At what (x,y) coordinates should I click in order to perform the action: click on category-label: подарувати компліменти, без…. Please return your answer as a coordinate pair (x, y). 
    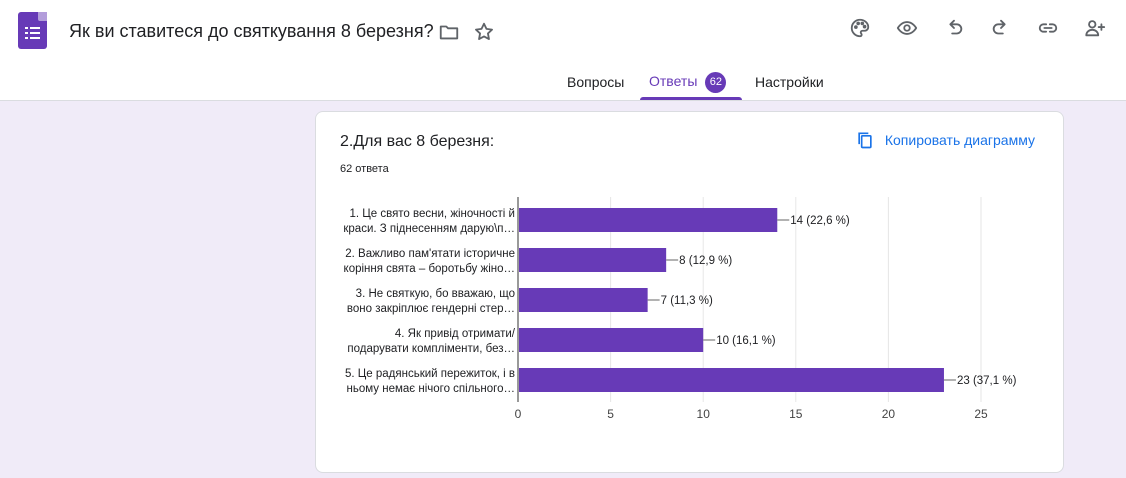
    Looking at the image, I should click on (431, 349).